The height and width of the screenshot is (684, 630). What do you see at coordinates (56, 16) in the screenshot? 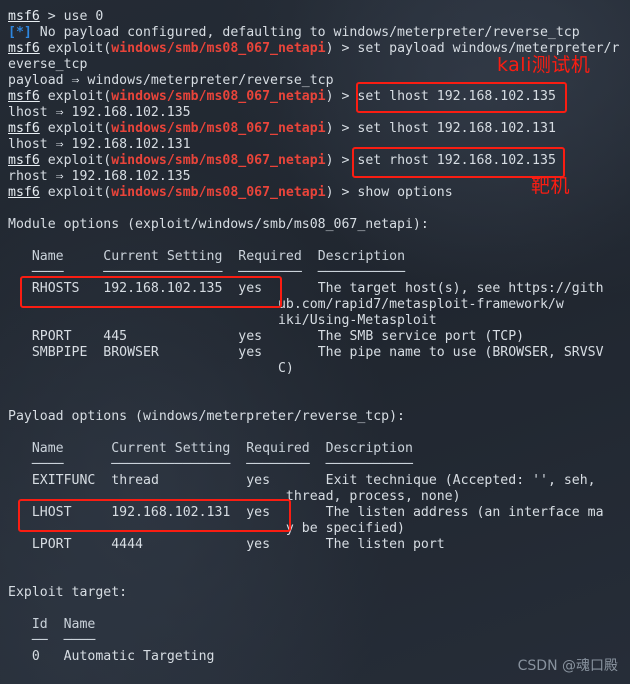
I see `terminal-line-use: msf6 > use 0` at bounding box center [56, 16].